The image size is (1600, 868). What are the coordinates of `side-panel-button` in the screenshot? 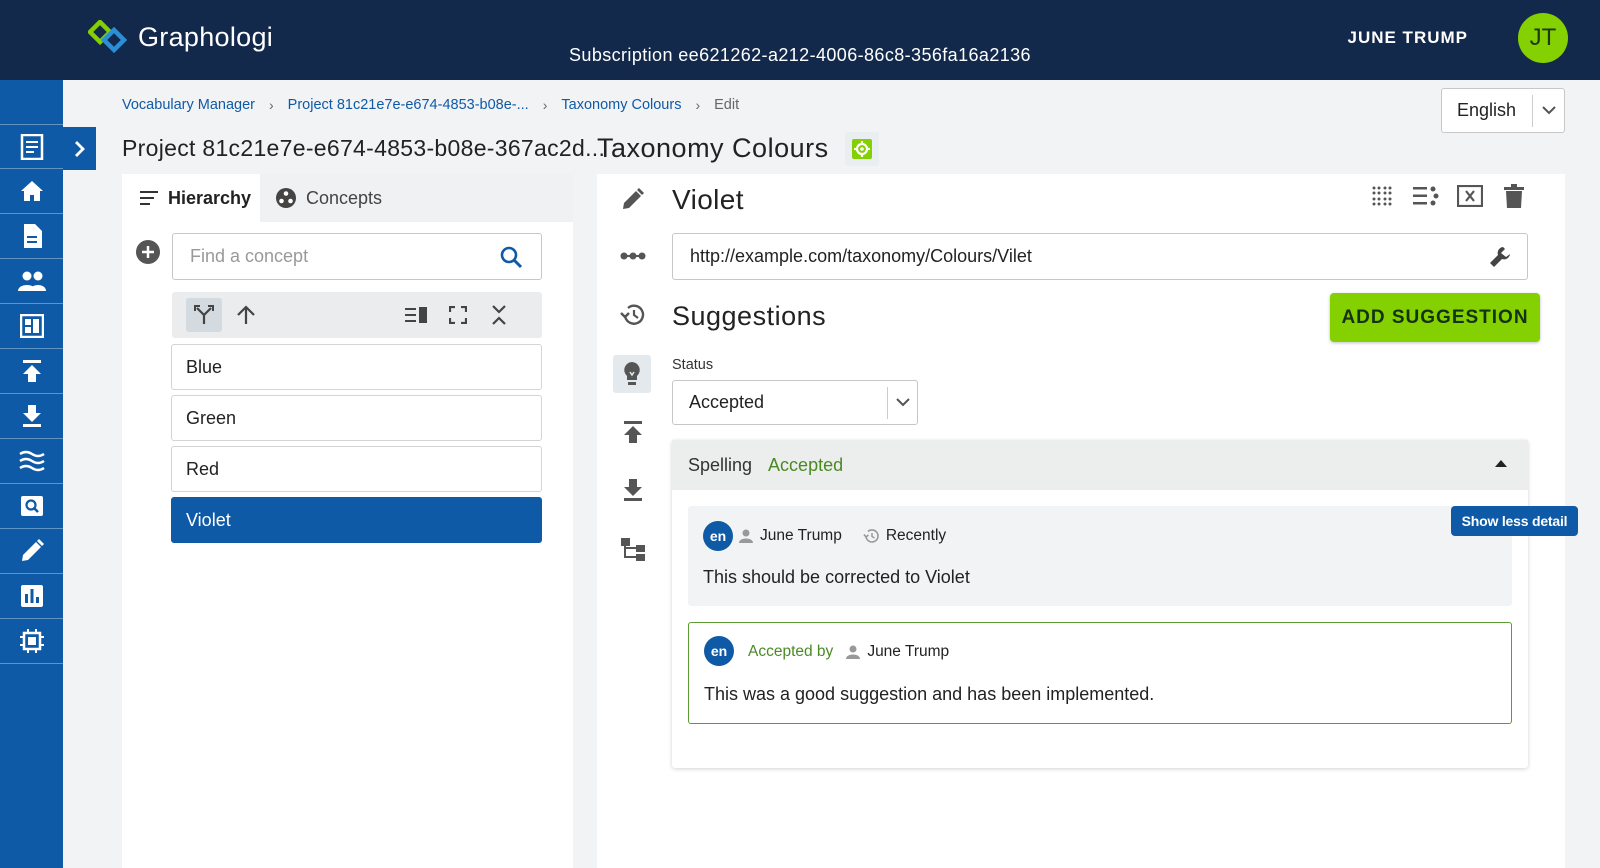 It's located at (416, 315).